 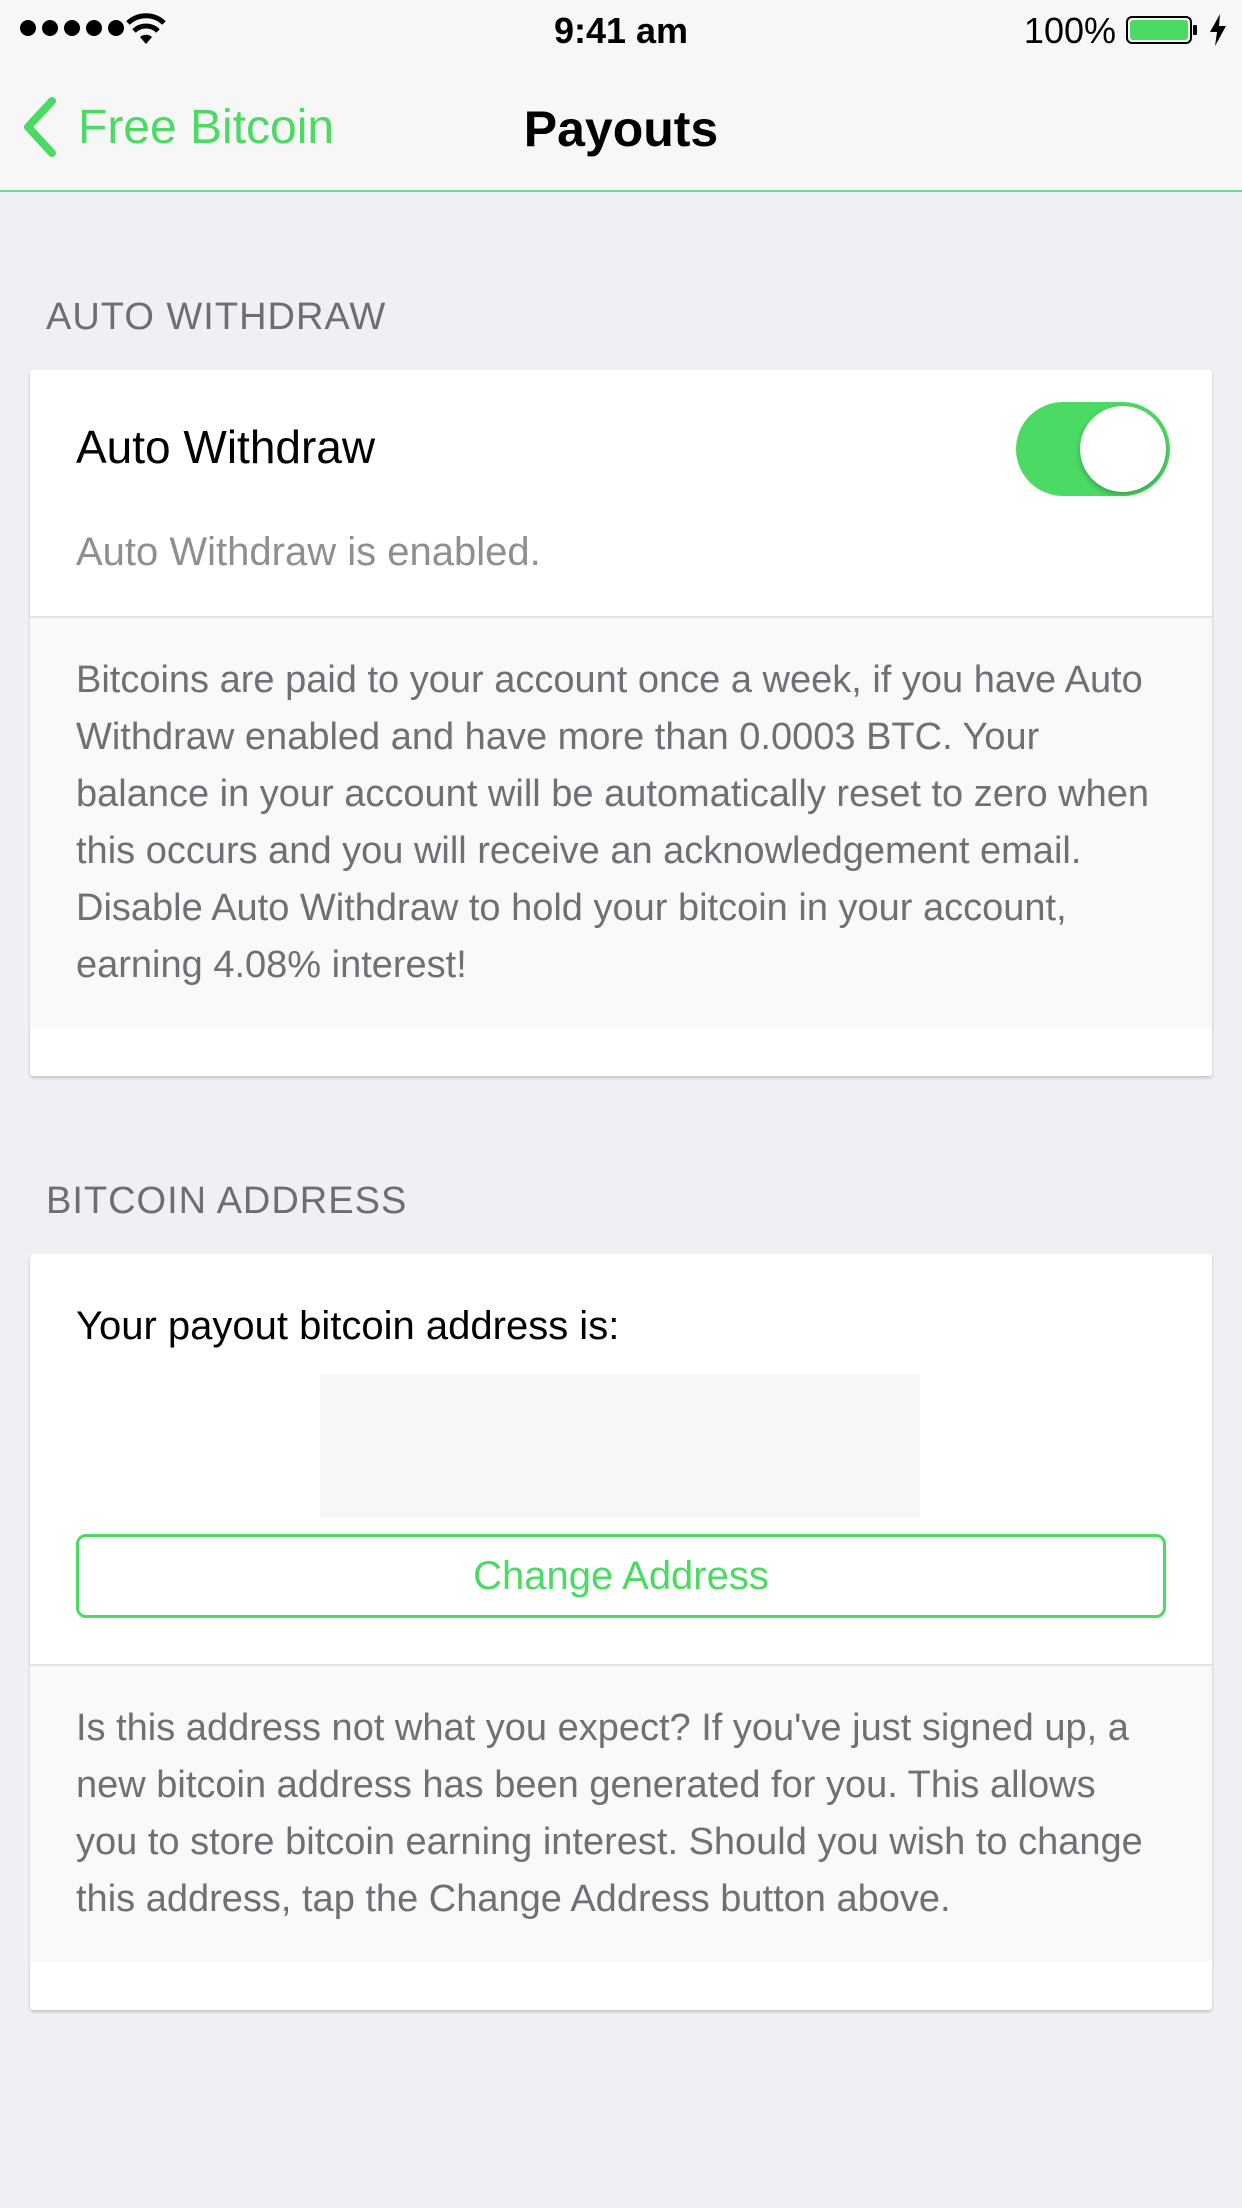 I want to click on change-address-button: Change Address, so click(x=621, y=1576).